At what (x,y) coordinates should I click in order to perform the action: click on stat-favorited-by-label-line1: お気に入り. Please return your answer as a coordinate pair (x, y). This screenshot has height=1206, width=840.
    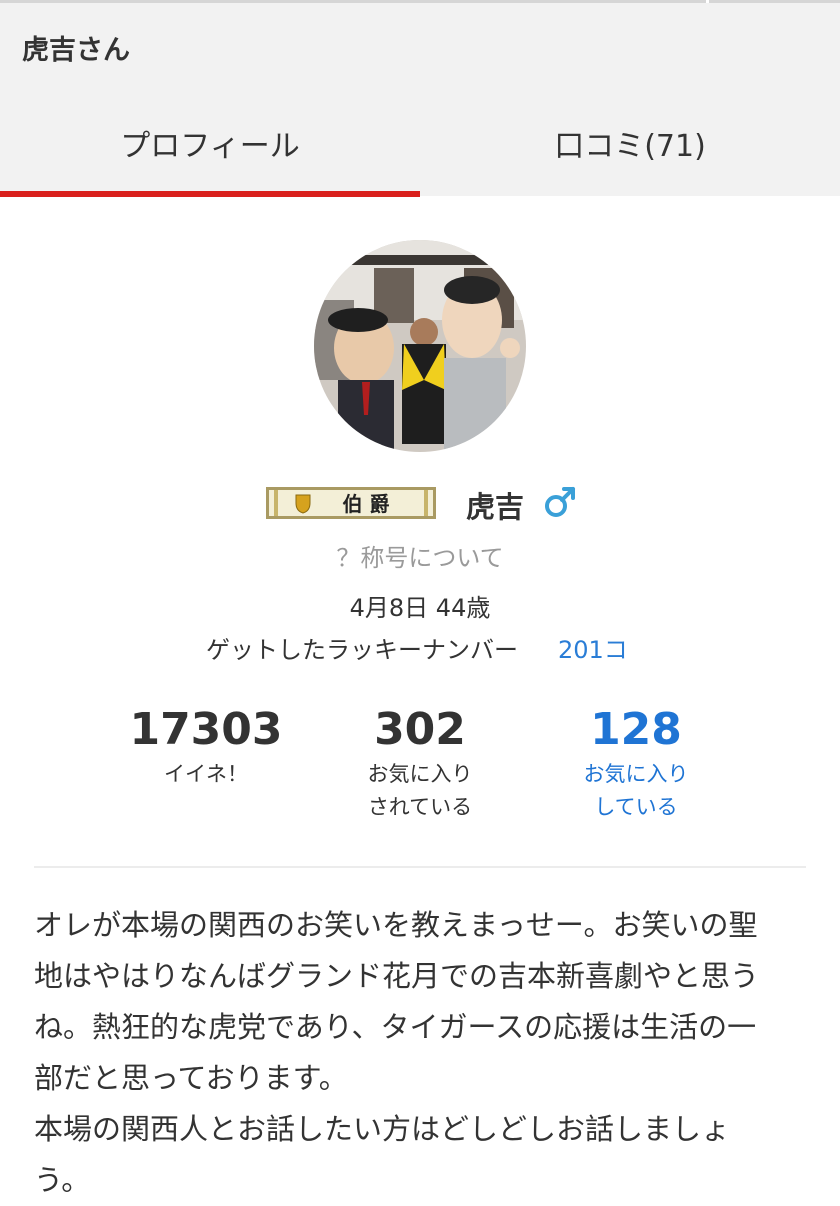
    Looking at the image, I should click on (420, 774).